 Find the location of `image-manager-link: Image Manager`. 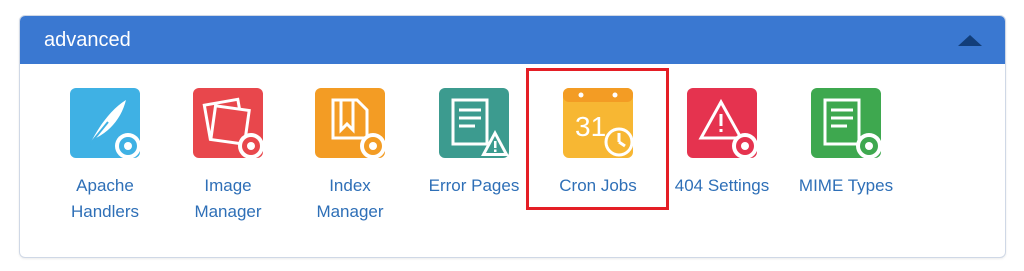

image-manager-link: Image Manager is located at coordinates (228, 155).